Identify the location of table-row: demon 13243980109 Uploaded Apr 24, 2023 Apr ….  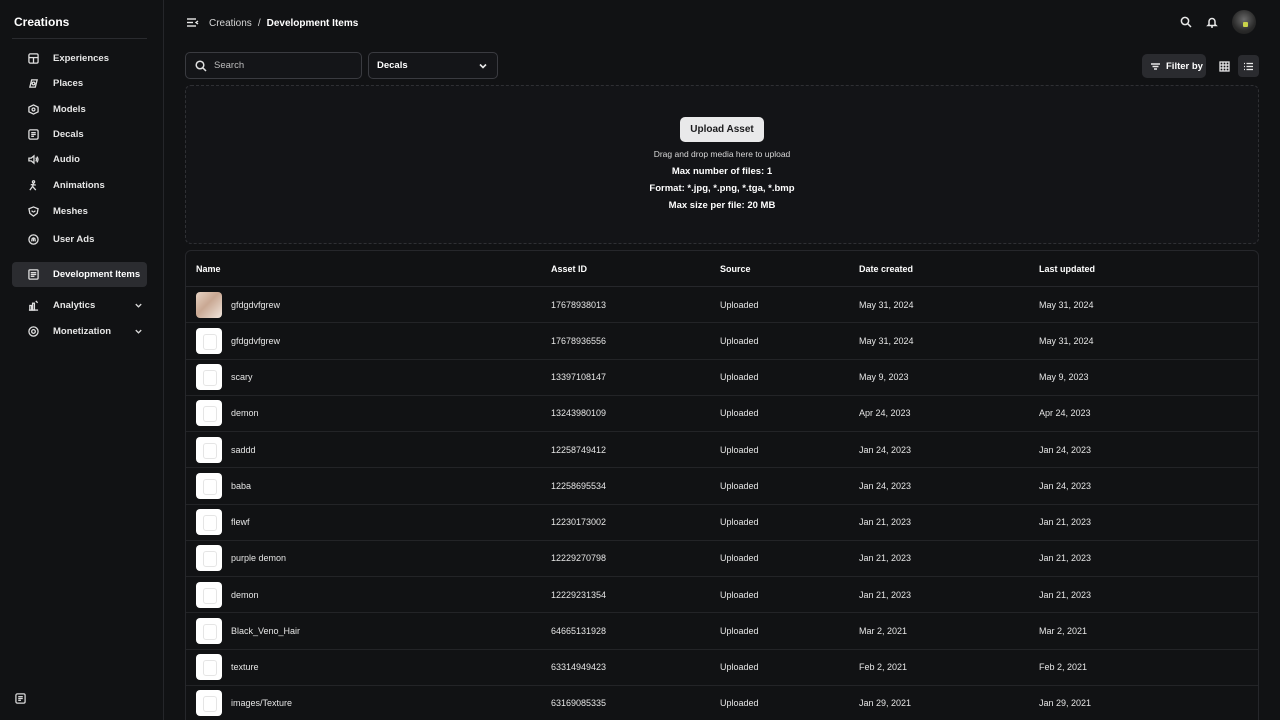
(722, 414).